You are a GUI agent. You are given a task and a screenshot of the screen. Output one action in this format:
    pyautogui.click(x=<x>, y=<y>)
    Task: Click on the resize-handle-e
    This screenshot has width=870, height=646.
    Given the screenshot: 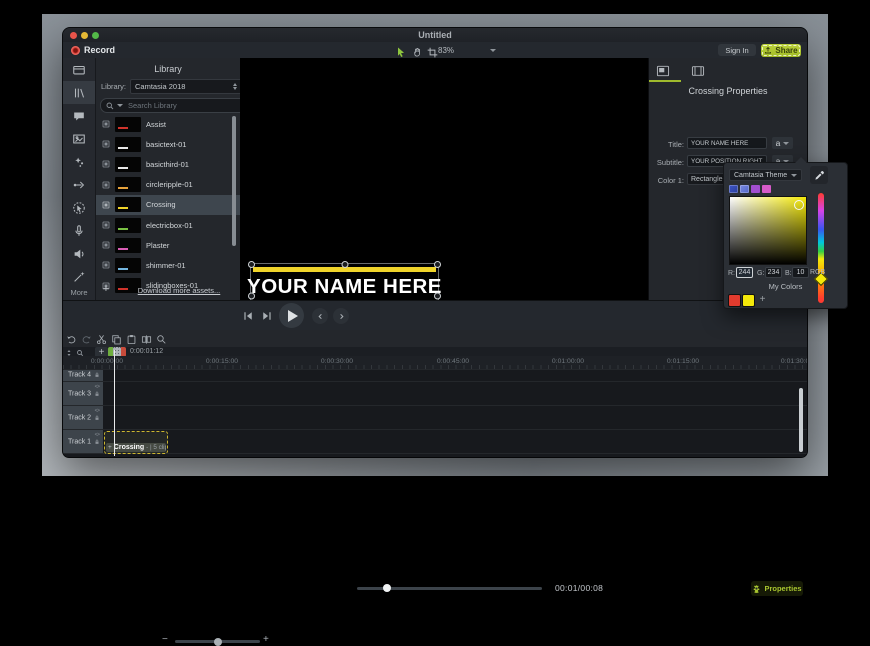 What is the action you would take?
    pyautogui.click(x=437, y=296)
    